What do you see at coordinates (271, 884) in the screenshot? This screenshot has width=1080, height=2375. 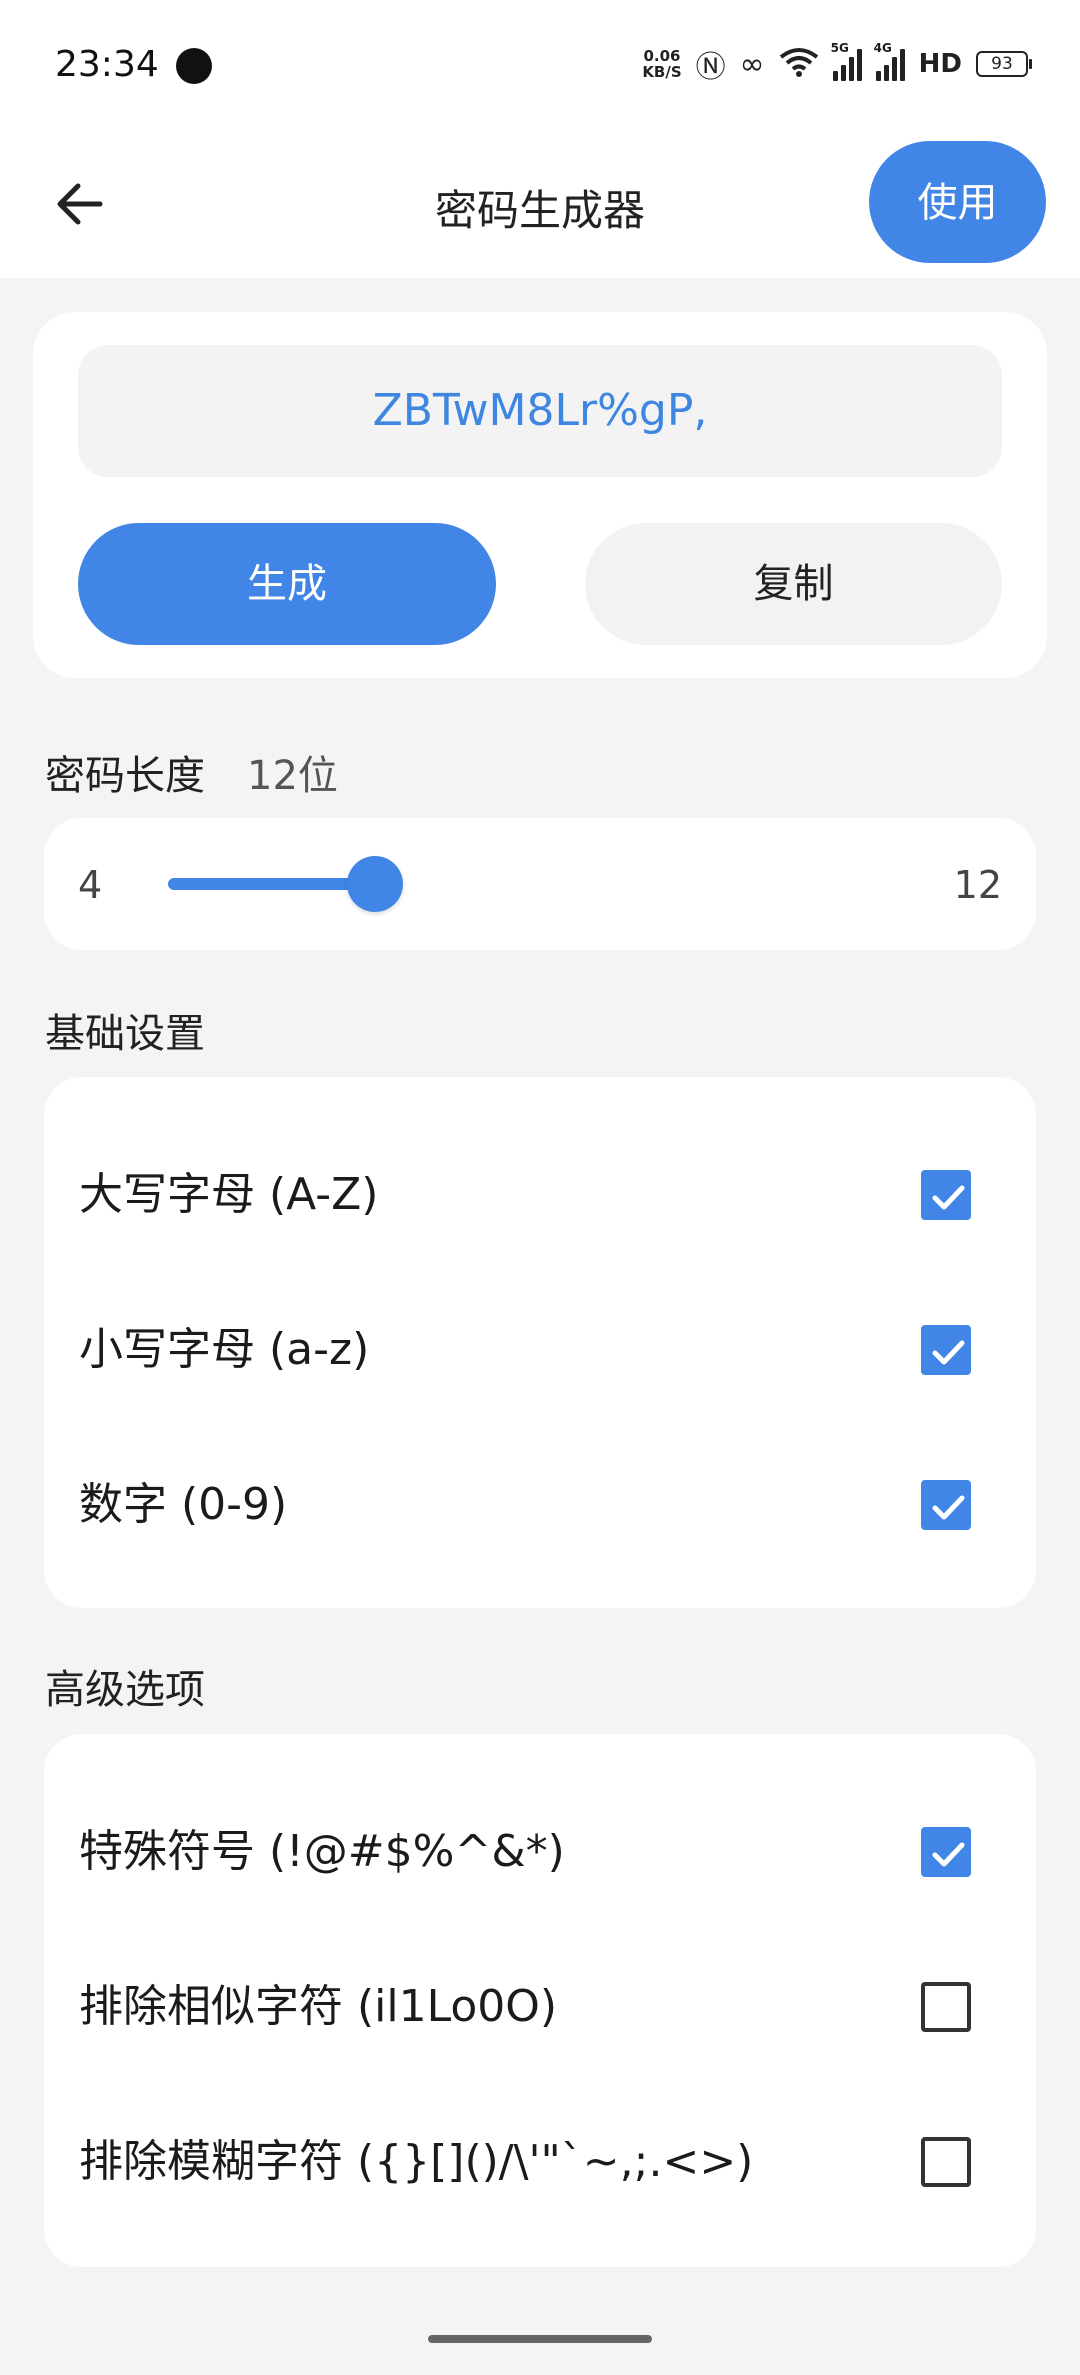 I see `slider-track` at bounding box center [271, 884].